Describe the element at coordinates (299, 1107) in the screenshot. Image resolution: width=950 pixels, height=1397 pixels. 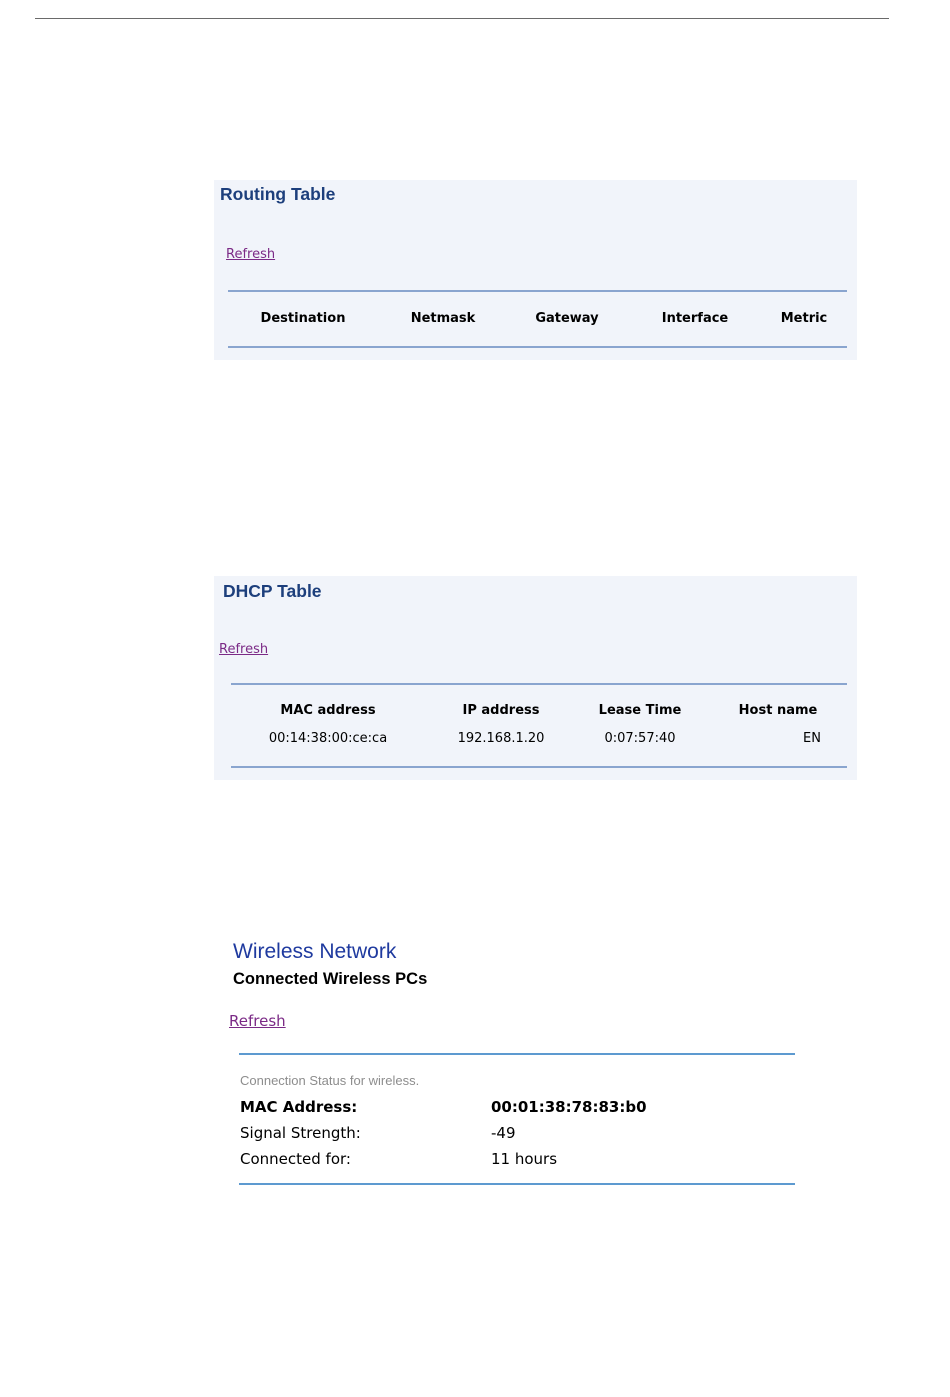
I see `mac-address-label: MAC Address:` at that location.